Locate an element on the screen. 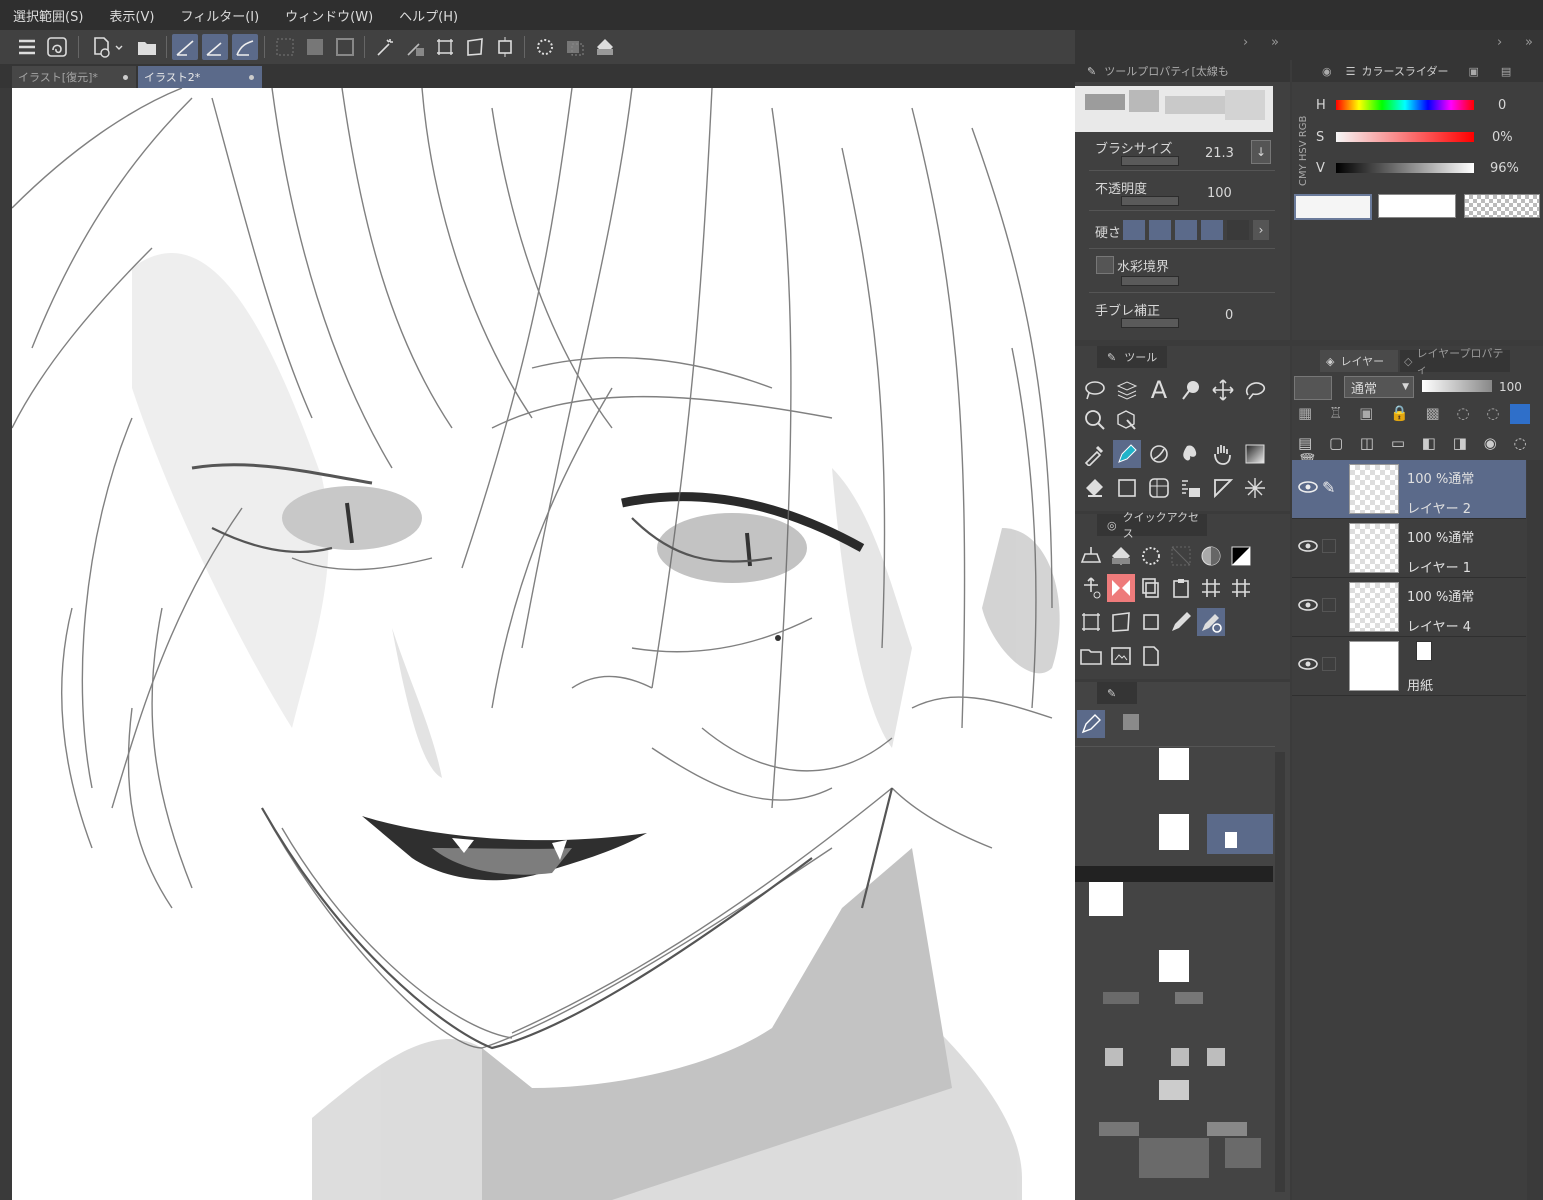 The width and height of the screenshot is (1543, 1200). tab-rgb: RGB is located at coordinates (1303, 127).